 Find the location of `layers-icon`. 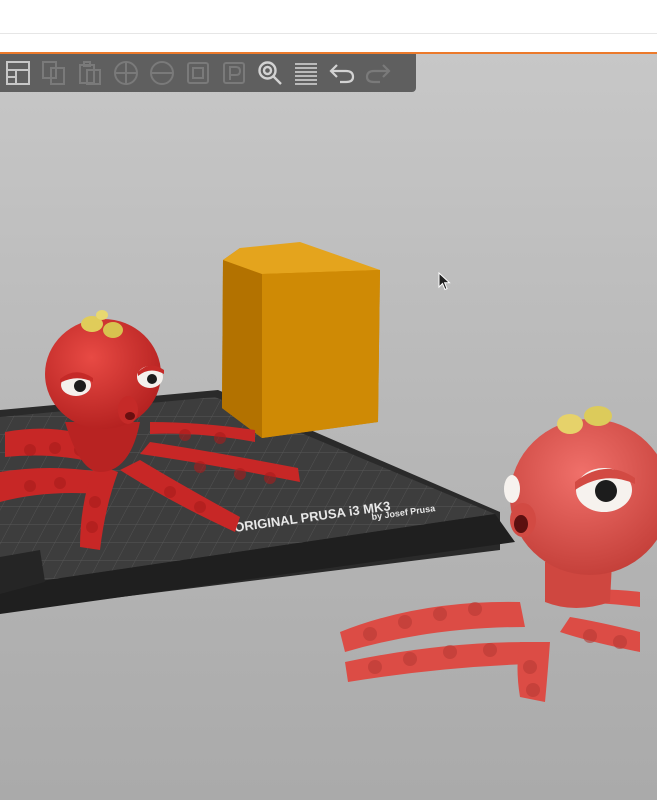

layers-icon is located at coordinates (306, 73).